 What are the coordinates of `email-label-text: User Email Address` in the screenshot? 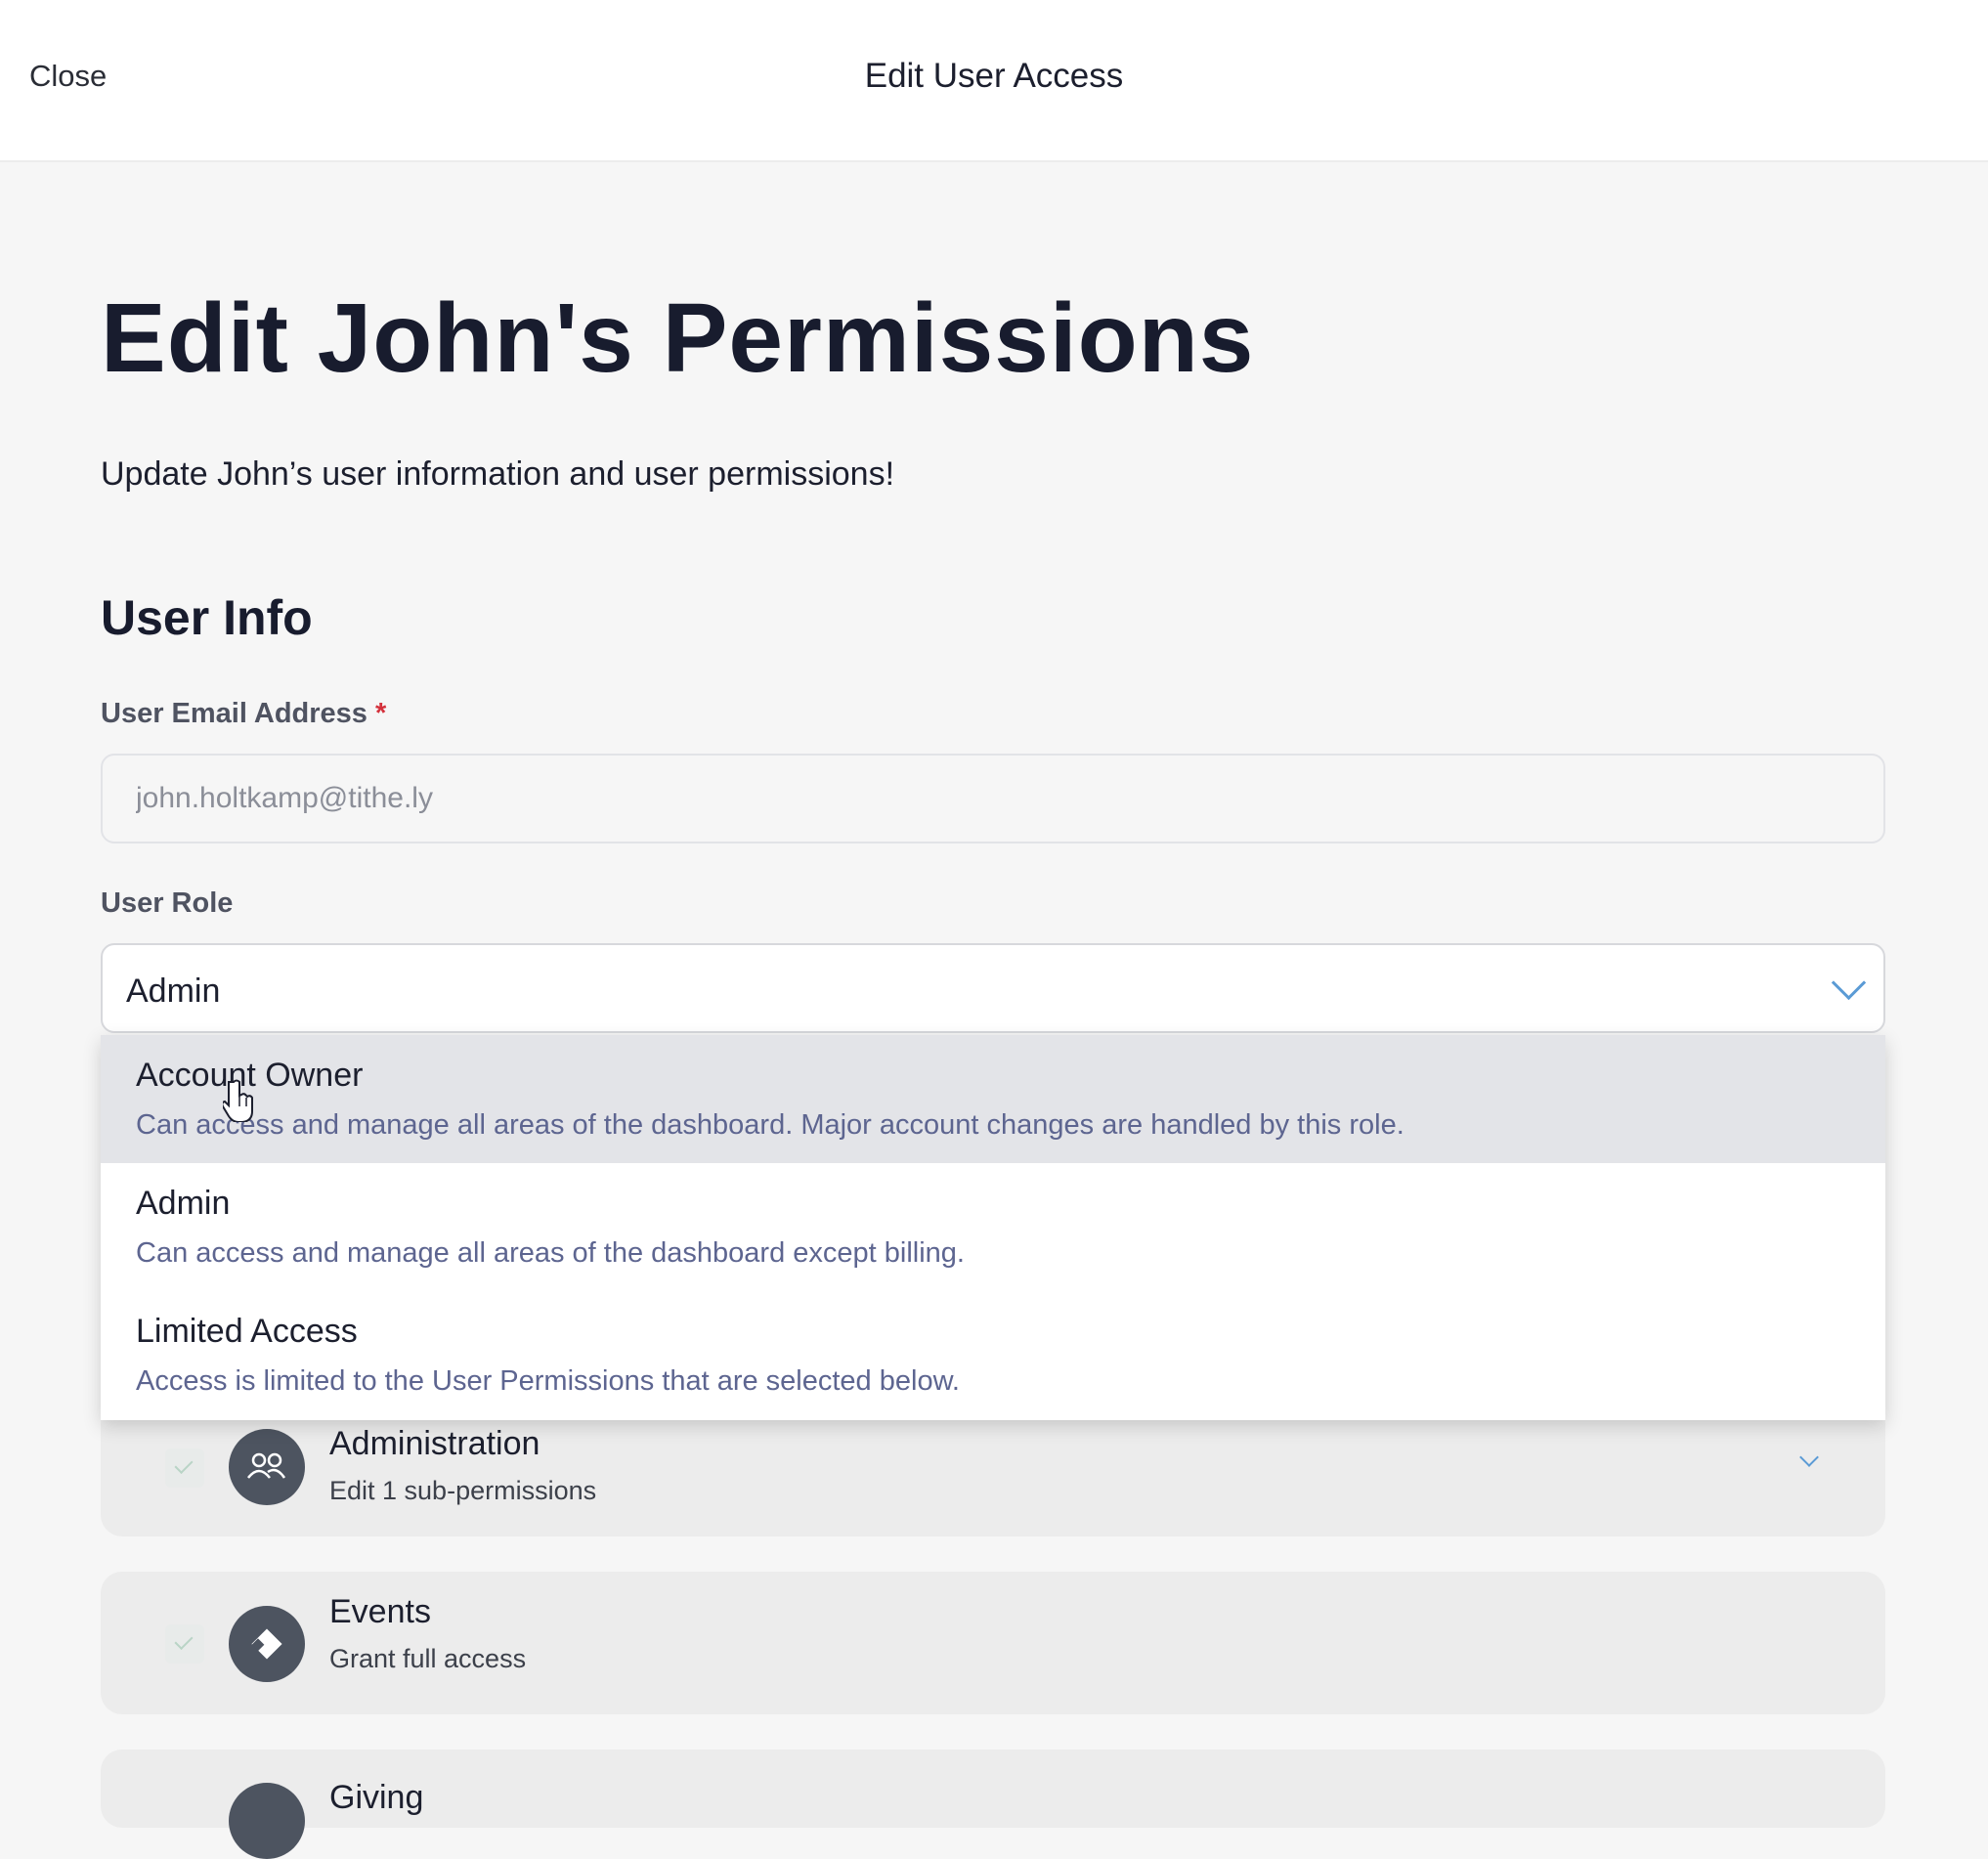 It's located at (234, 713).